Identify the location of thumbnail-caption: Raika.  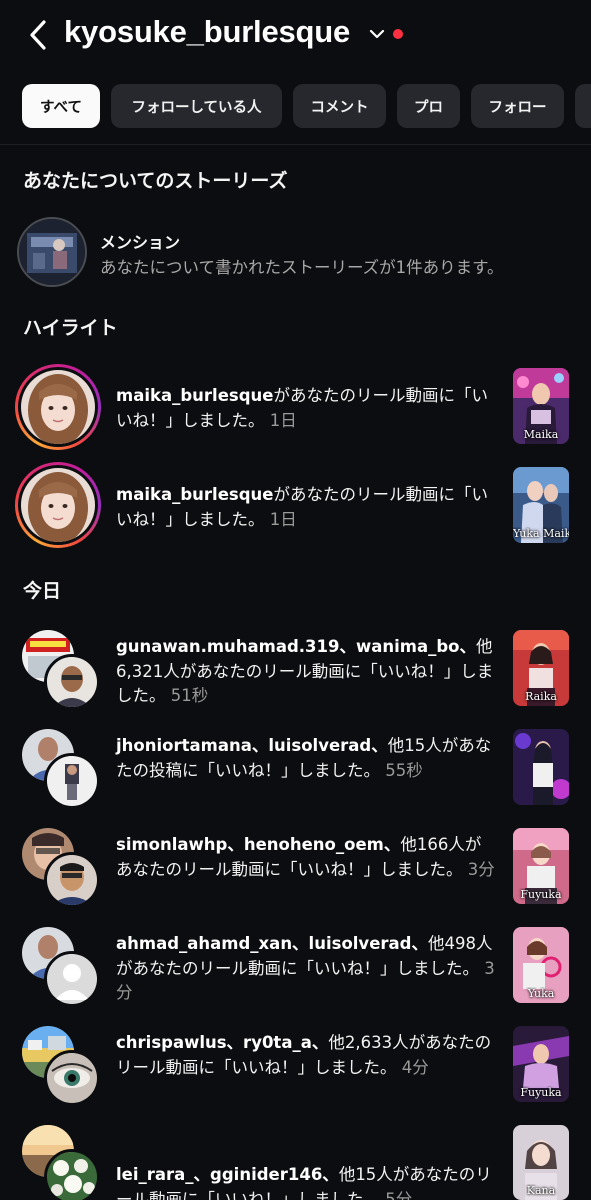
(541, 696).